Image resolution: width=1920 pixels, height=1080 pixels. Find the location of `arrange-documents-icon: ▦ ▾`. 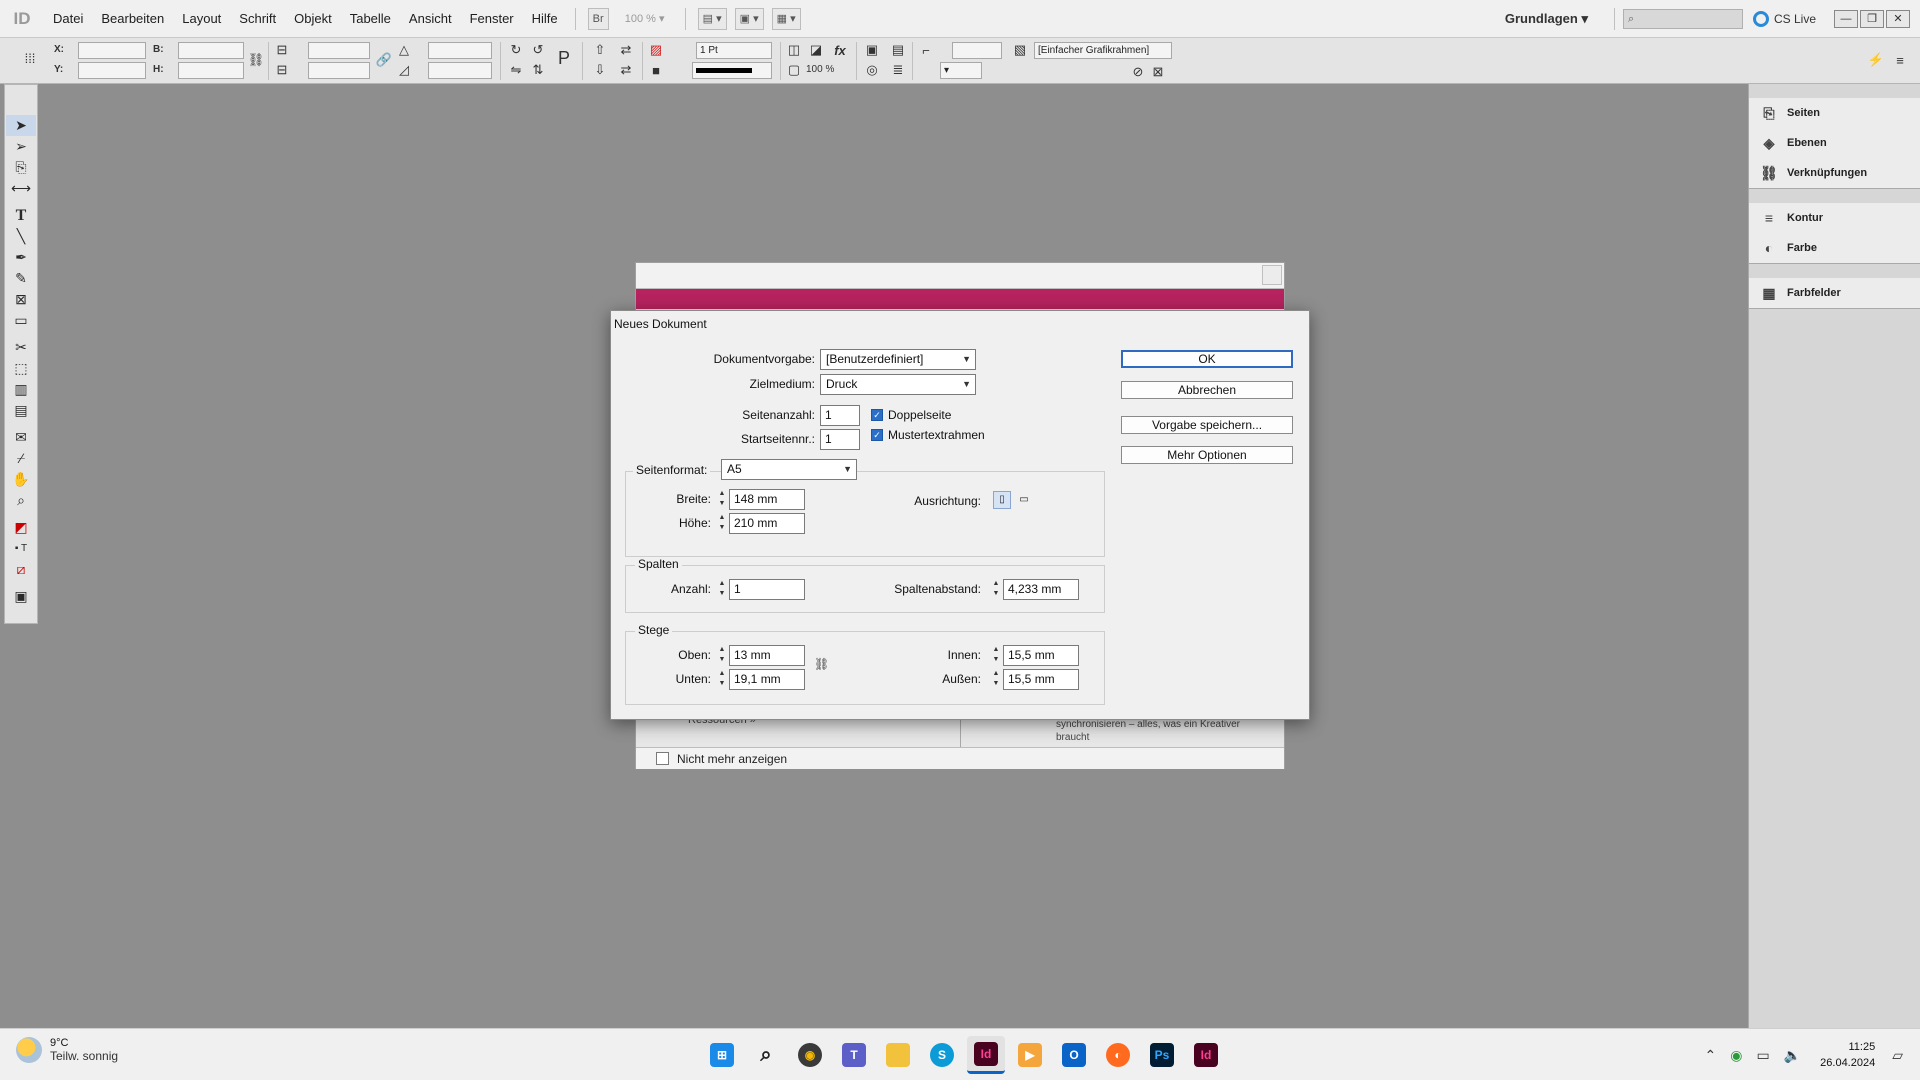

arrange-documents-icon: ▦ ▾ is located at coordinates (786, 18).